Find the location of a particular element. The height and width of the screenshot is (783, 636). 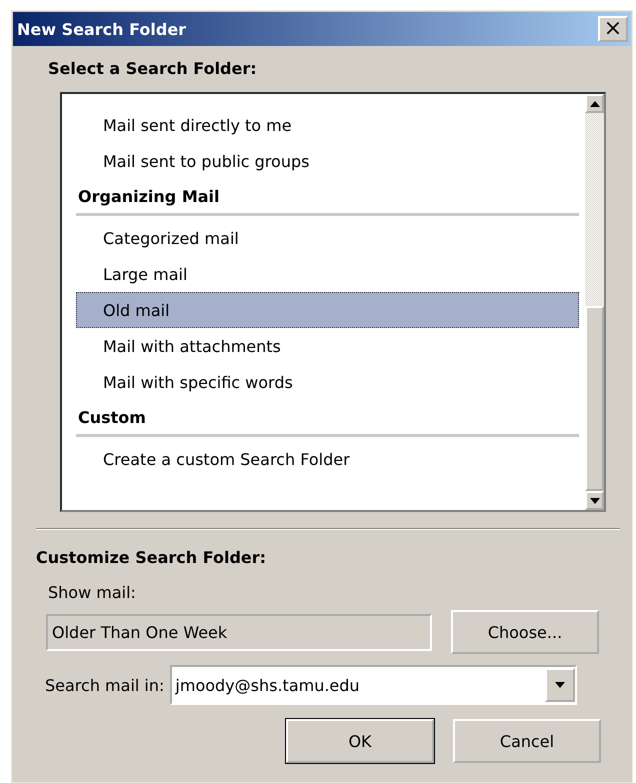

list-label: Select a Search Folder: is located at coordinates (153, 68).